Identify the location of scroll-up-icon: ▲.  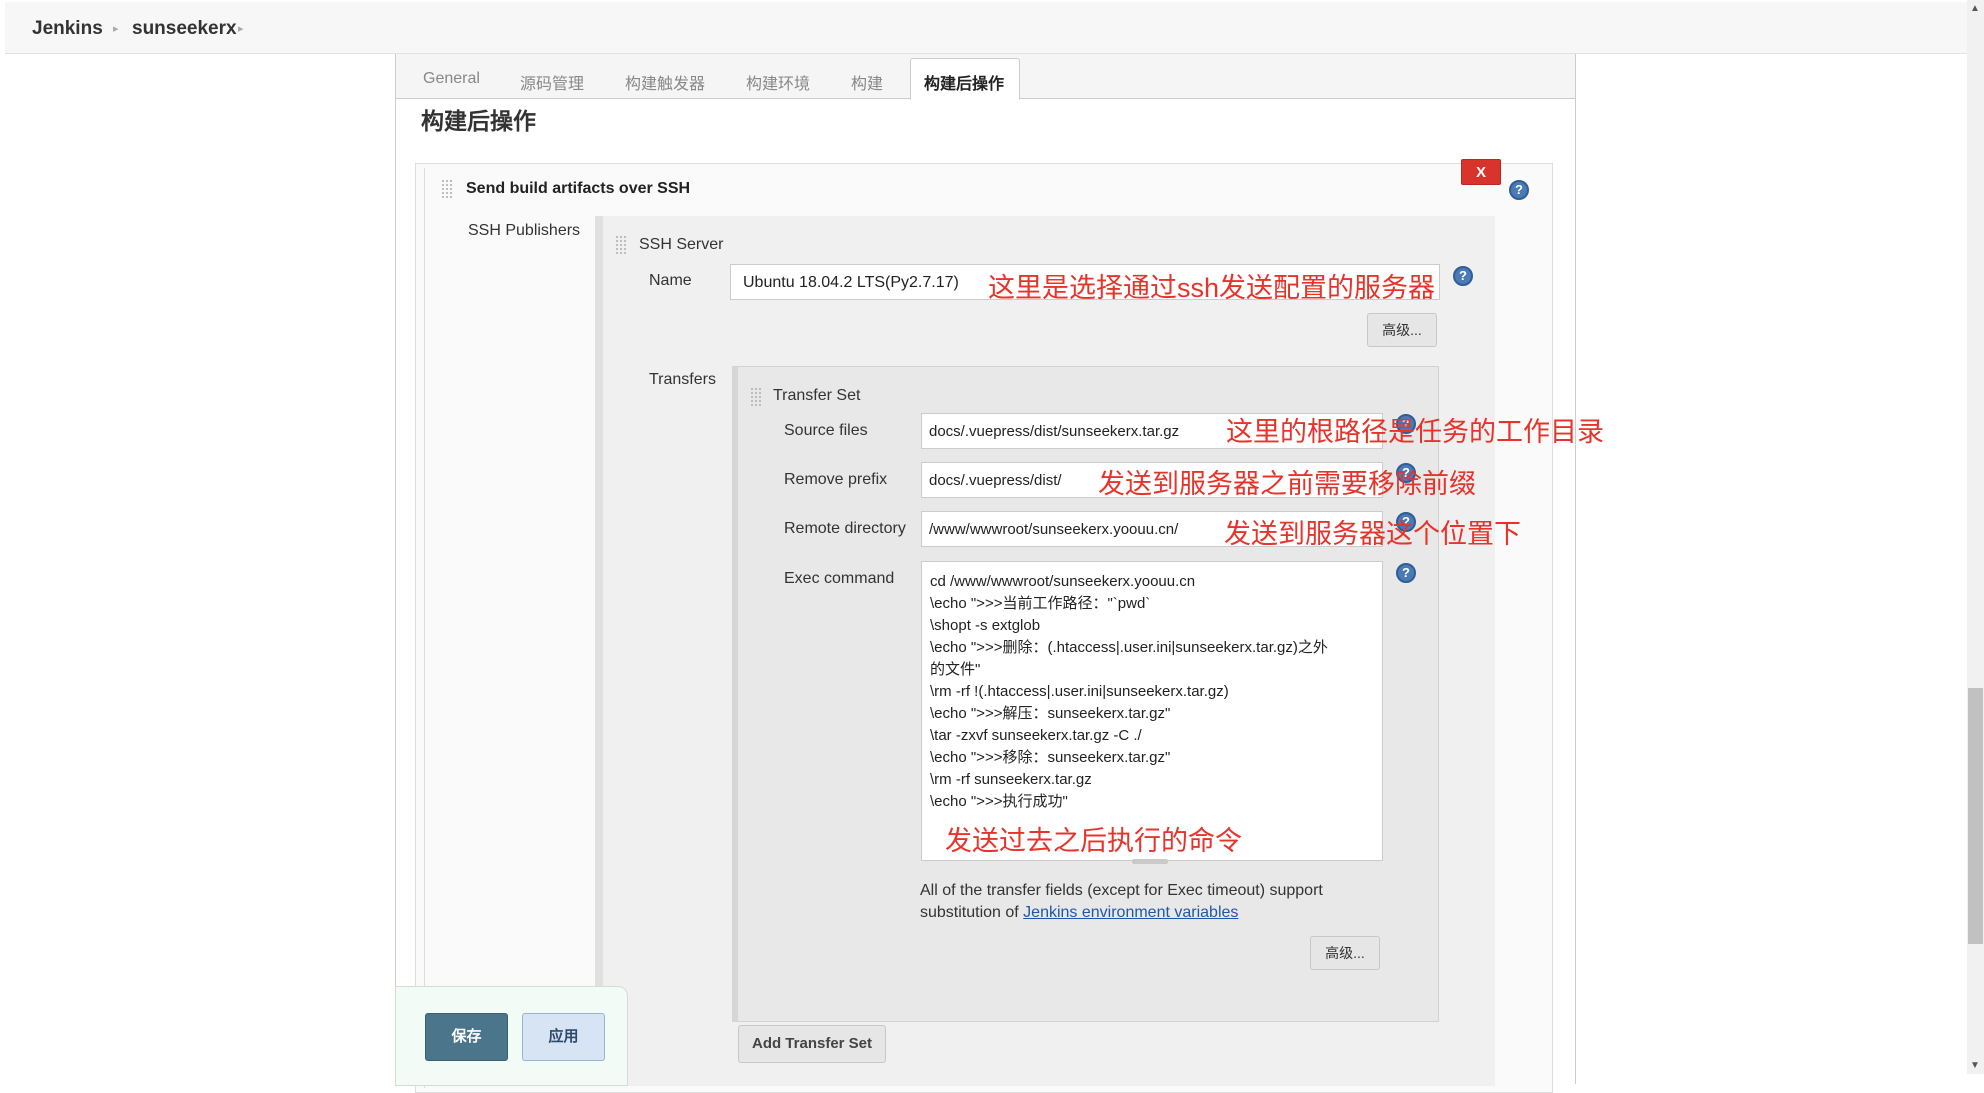
(1975, 8).